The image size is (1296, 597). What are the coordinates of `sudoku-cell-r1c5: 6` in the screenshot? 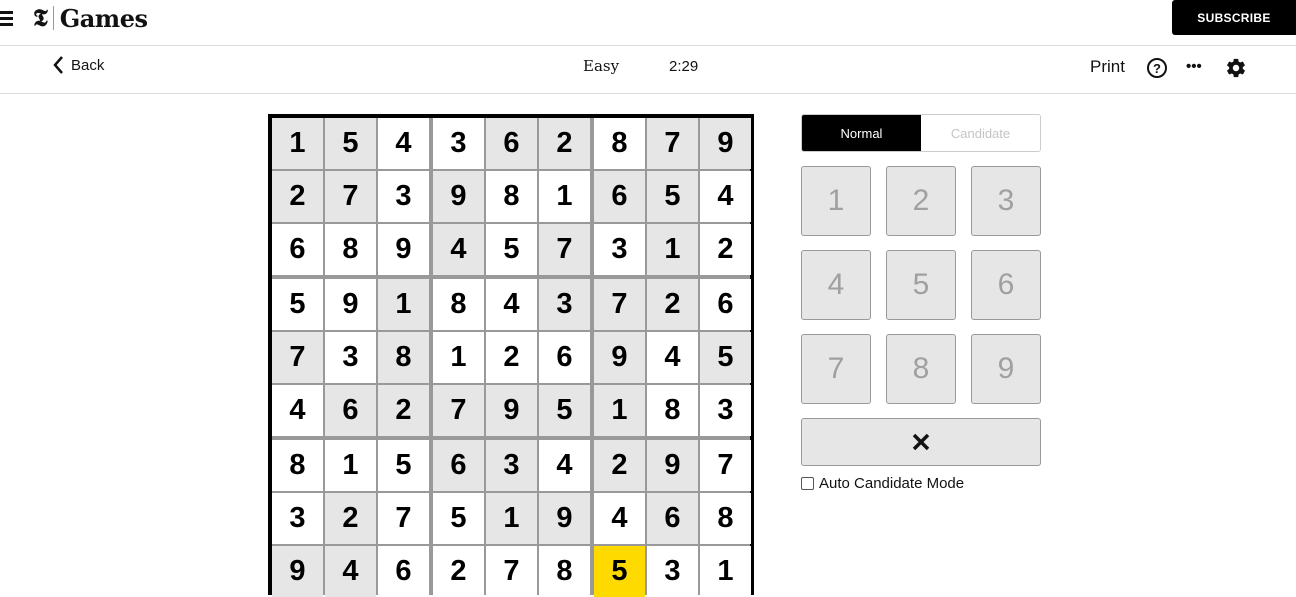 It's located at (511, 143).